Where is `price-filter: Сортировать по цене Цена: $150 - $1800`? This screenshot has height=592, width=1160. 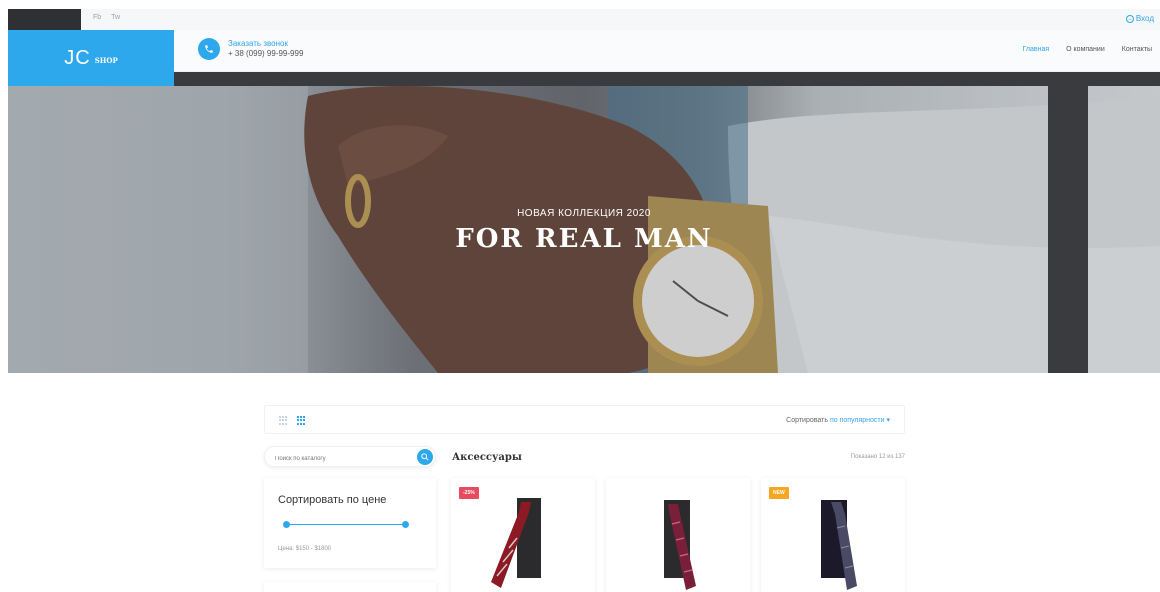 price-filter: Сортировать по цене Цена: $150 - $1800 is located at coordinates (350, 523).